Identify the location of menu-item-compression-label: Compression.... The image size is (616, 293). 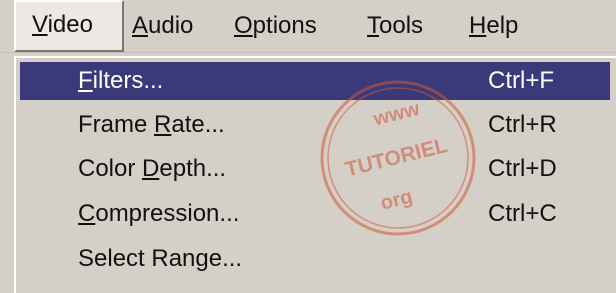
(158, 214).